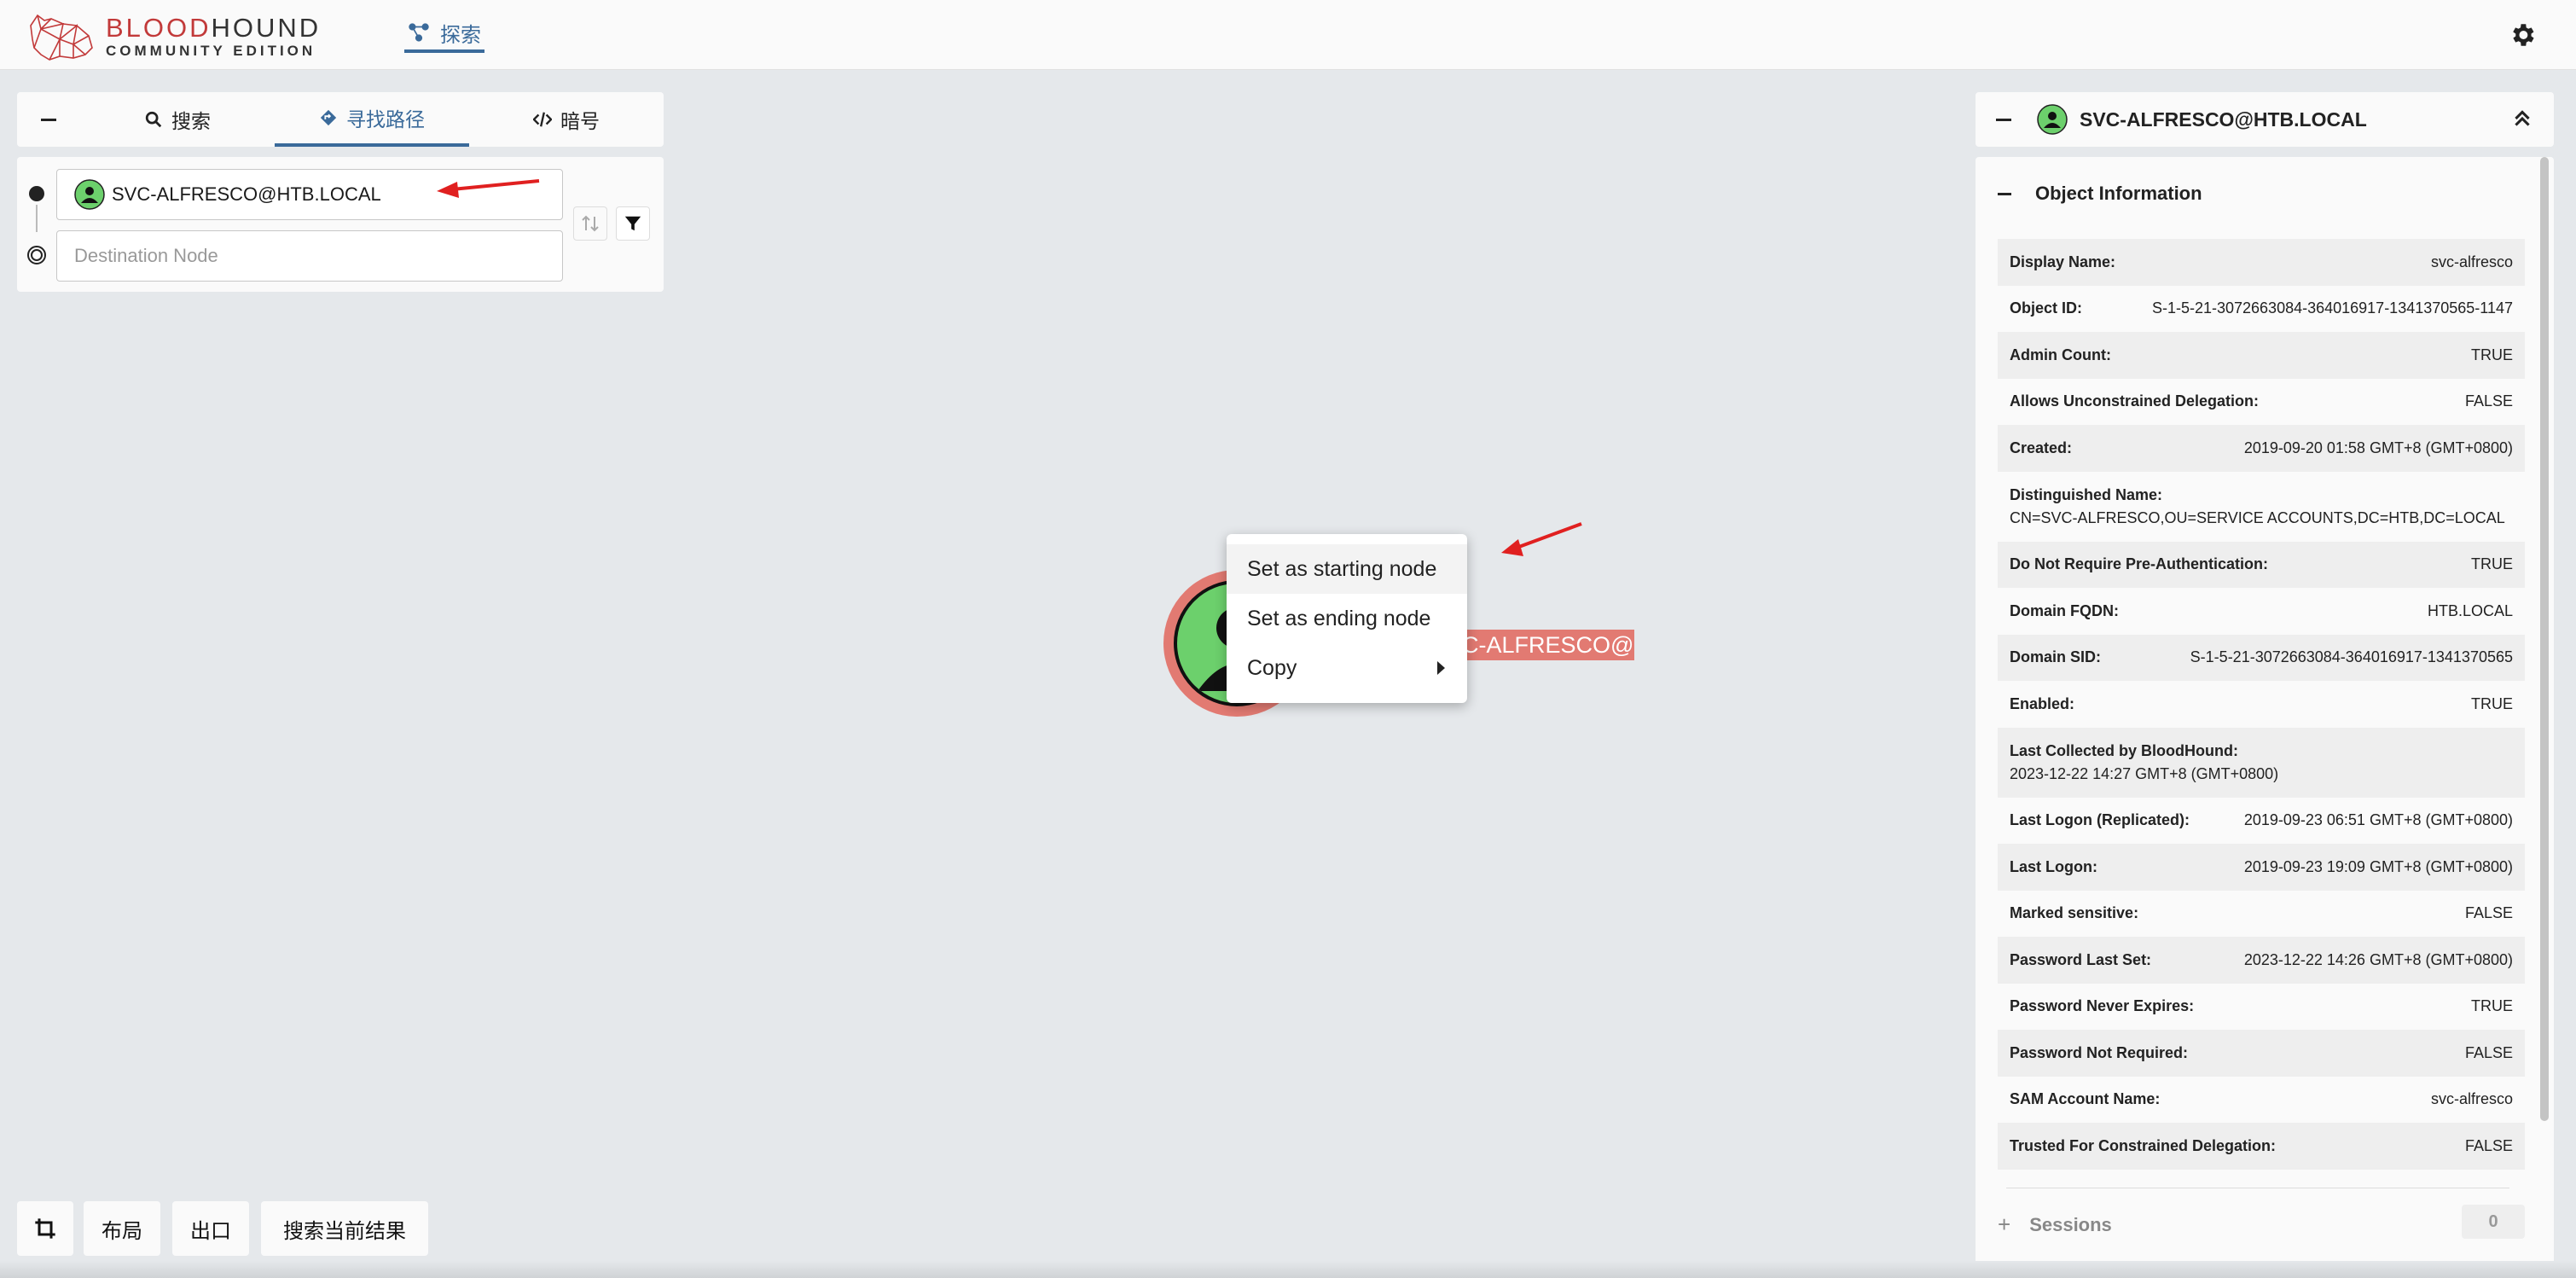  I want to click on double-chevron-up-icon, so click(2522, 118).